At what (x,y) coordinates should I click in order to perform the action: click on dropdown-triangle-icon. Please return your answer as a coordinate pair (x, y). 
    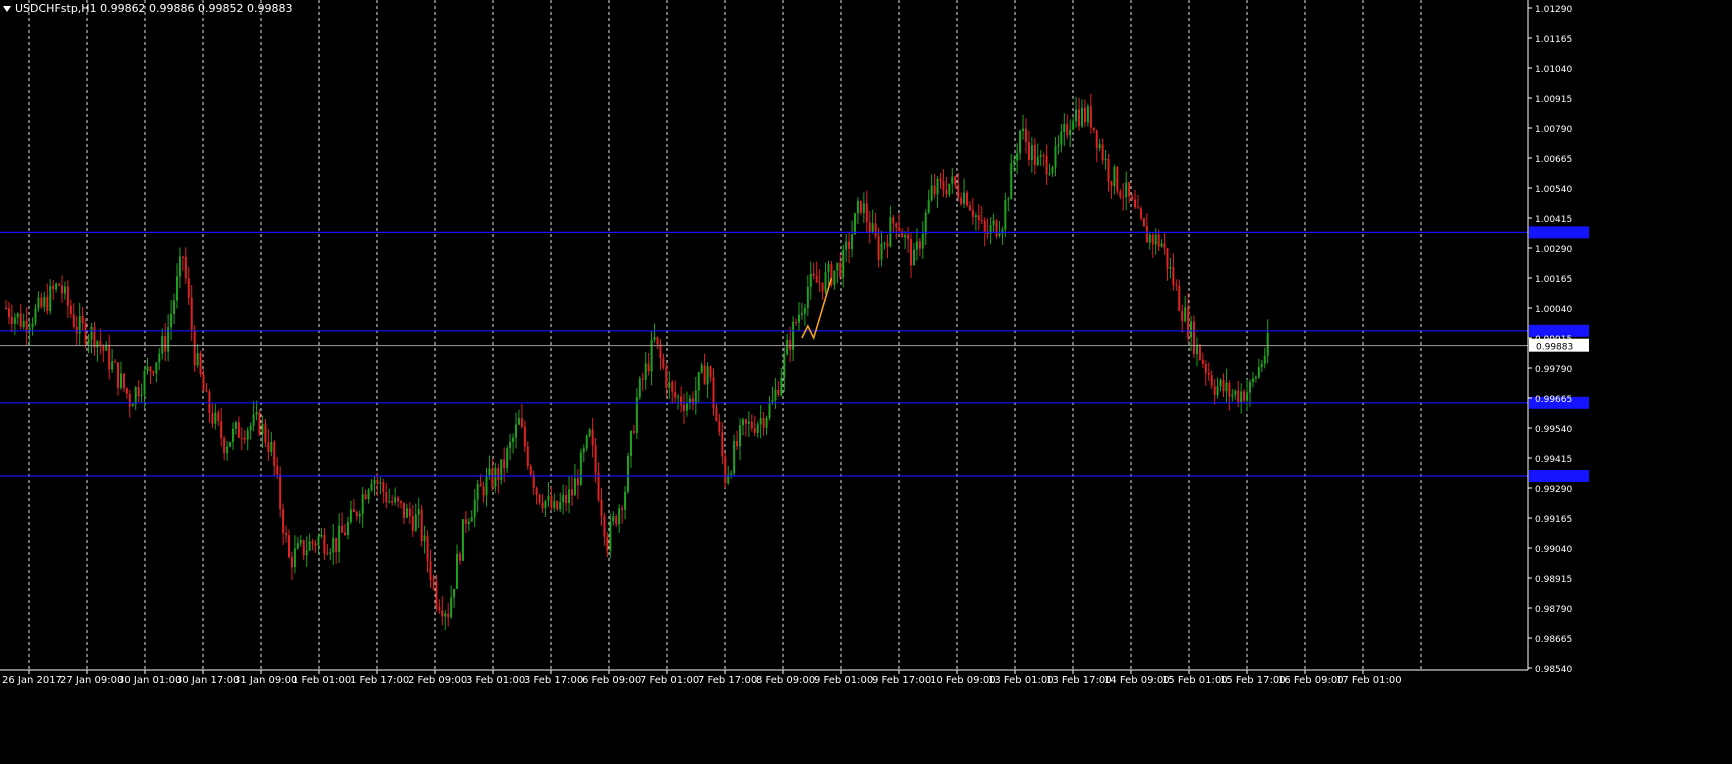
    Looking at the image, I should click on (7, 8).